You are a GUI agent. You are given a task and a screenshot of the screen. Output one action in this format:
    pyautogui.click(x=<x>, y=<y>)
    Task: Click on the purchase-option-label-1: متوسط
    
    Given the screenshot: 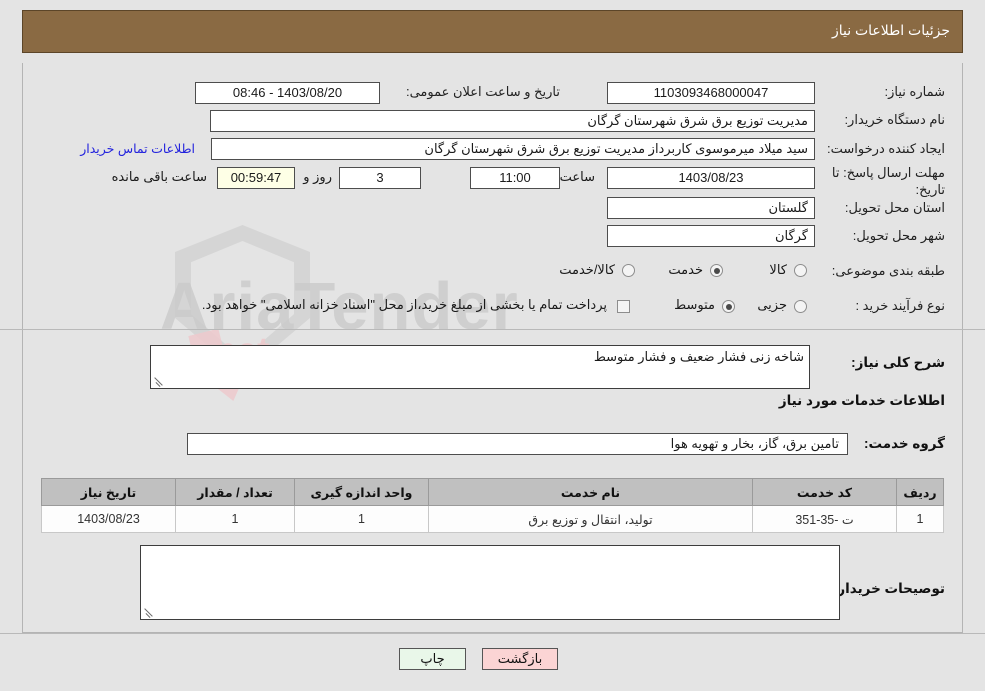 What is the action you would take?
    pyautogui.click(x=694, y=304)
    